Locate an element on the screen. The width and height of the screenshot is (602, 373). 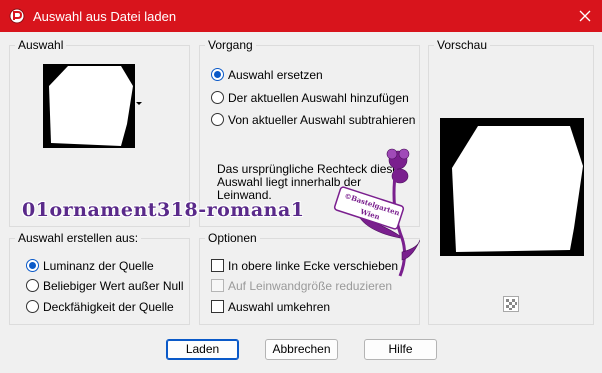
help-button: Hilfe is located at coordinates (400, 349).